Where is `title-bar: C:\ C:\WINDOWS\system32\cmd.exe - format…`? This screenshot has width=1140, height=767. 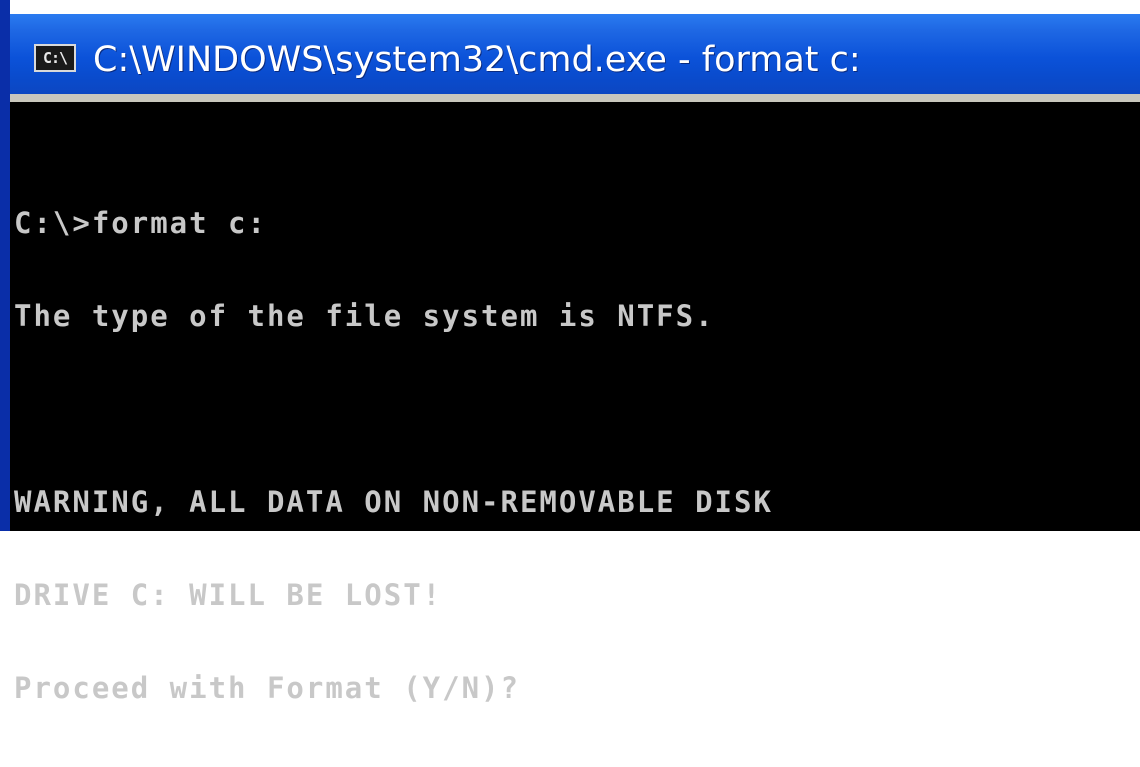
title-bar: C:\ C:\WINDOWS\system32\cmd.exe - format… is located at coordinates (575, 47).